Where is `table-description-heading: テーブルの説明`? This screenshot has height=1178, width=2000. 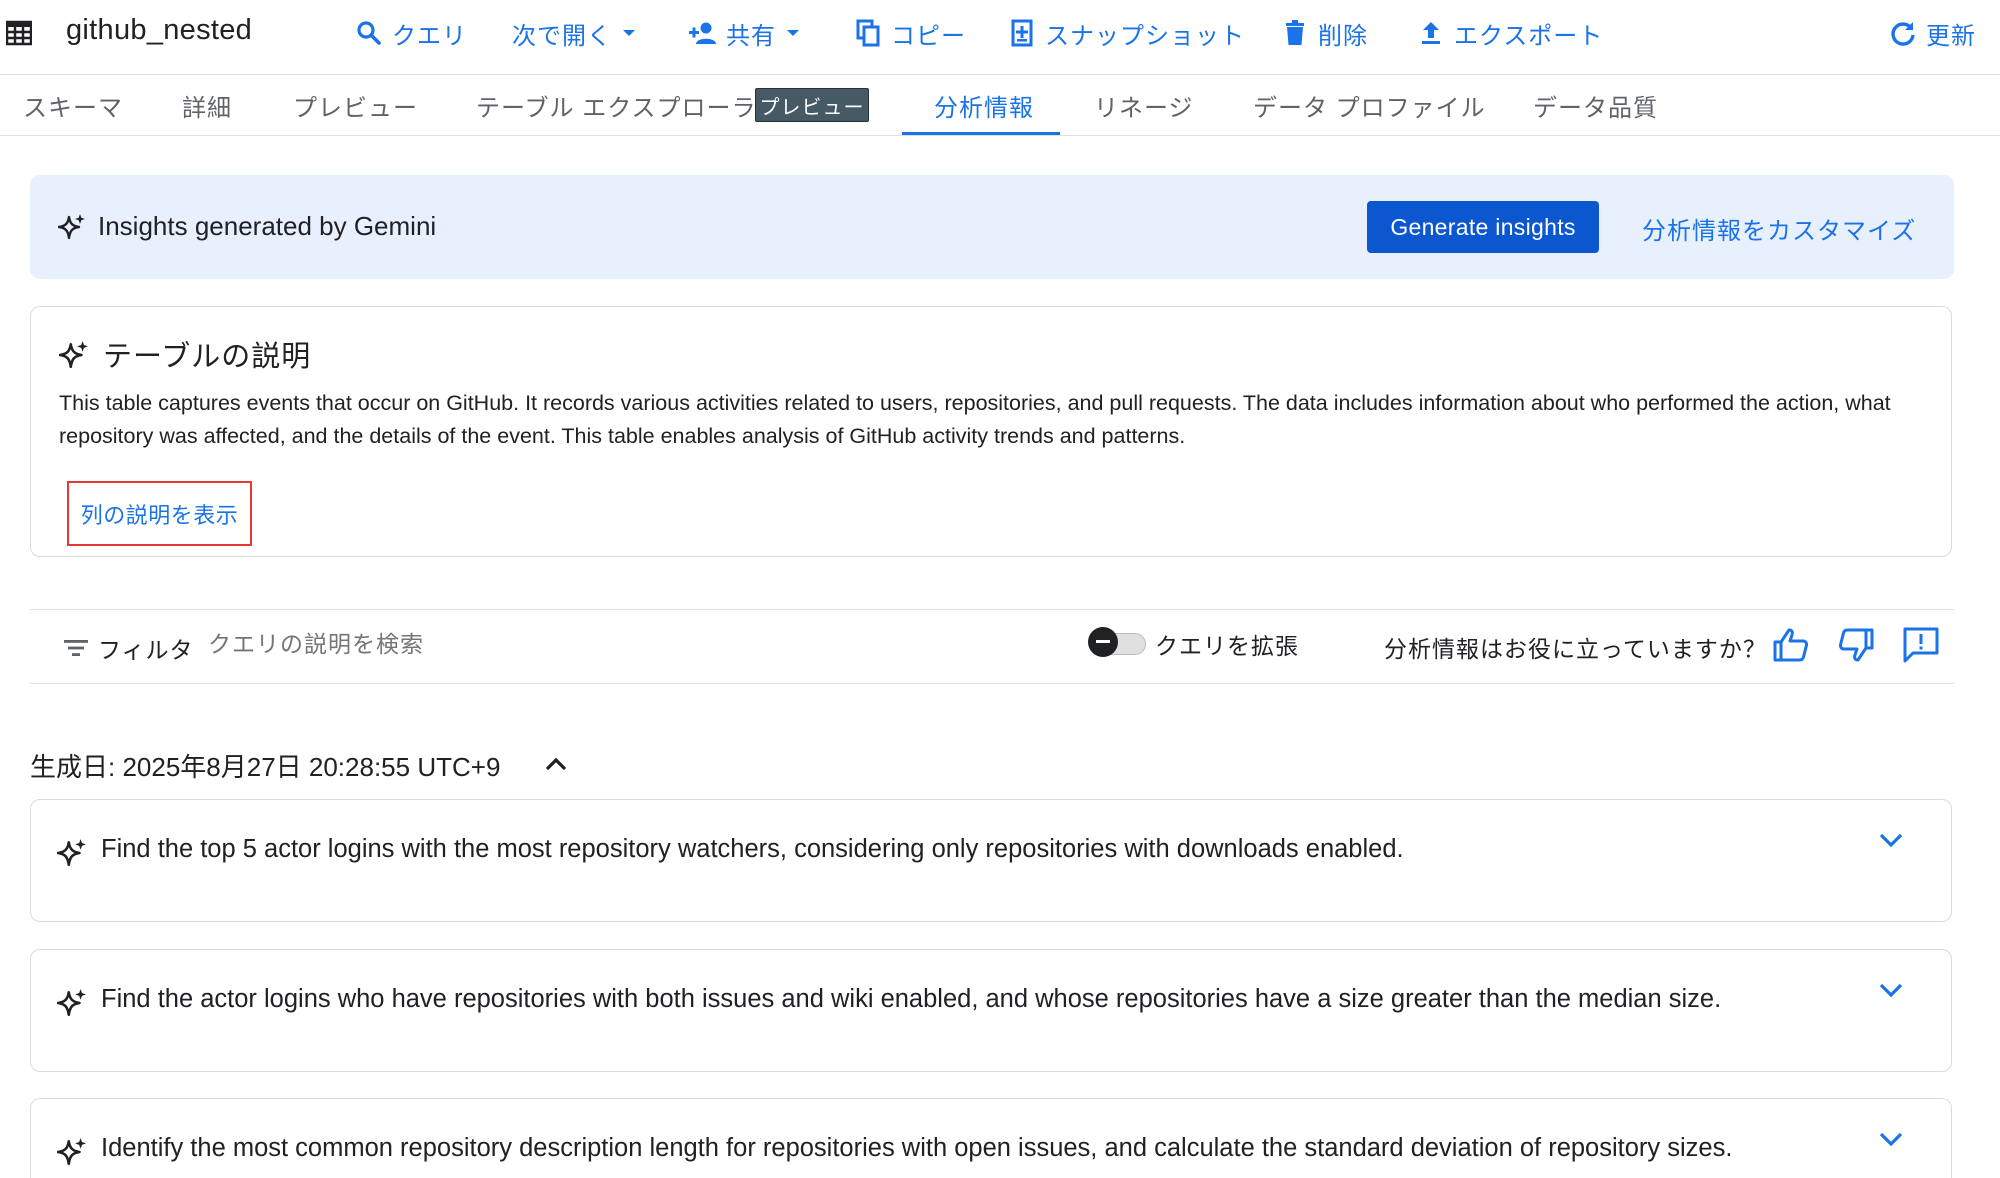 table-description-heading: テーブルの説明 is located at coordinates (207, 357).